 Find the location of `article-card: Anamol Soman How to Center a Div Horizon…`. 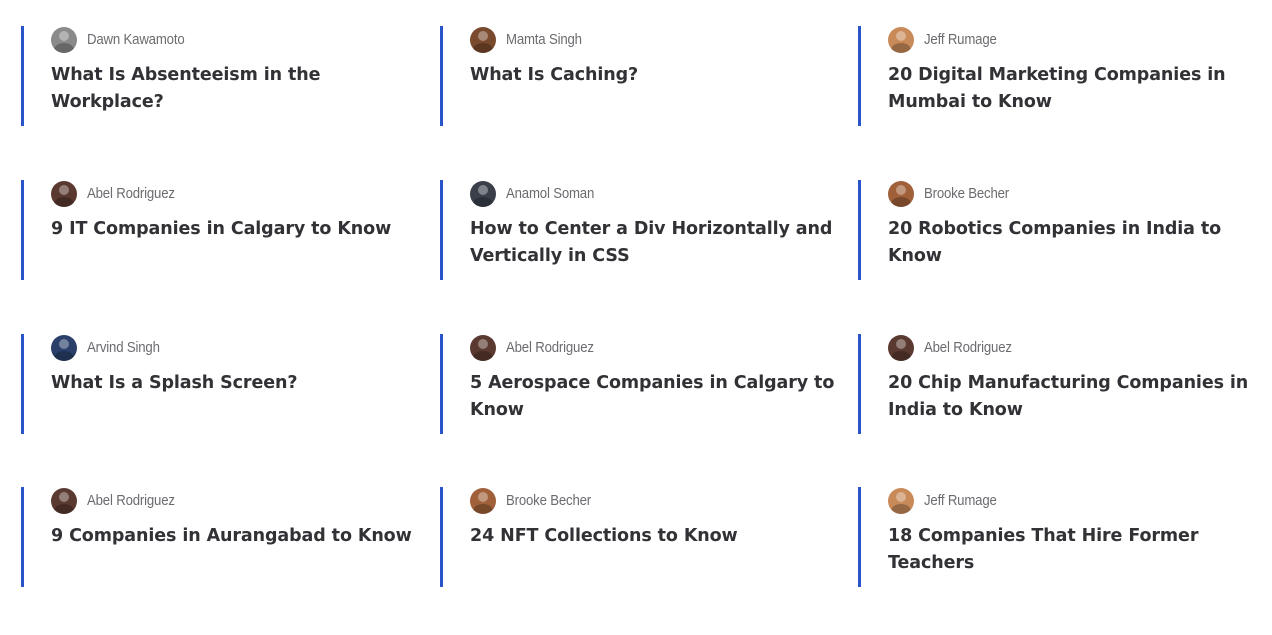

article-card: Anamol Soman How to Center a Div Horizon… is located at coordinates (636, 230).